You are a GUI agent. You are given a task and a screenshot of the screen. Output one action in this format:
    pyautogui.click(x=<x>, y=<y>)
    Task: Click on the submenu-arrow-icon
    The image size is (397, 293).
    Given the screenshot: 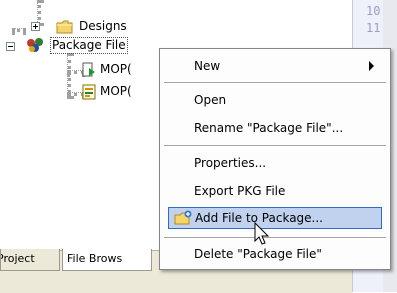 What is the action you would take?
    pyautogui.click(x=371, y=66)
    